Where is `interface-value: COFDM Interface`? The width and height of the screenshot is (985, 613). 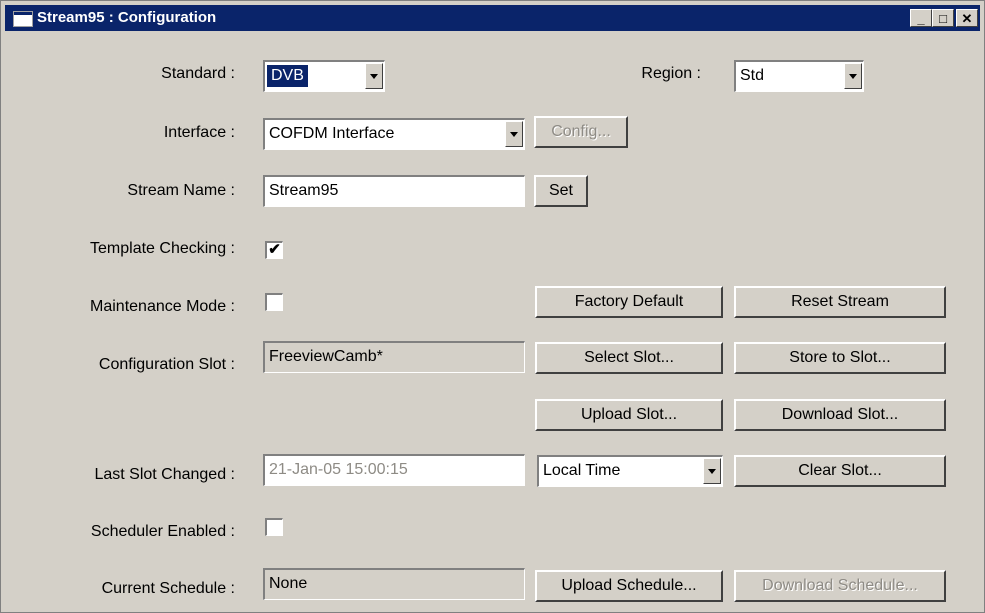 interface-value: COFDM Interface is located at coordinates (332, 133).